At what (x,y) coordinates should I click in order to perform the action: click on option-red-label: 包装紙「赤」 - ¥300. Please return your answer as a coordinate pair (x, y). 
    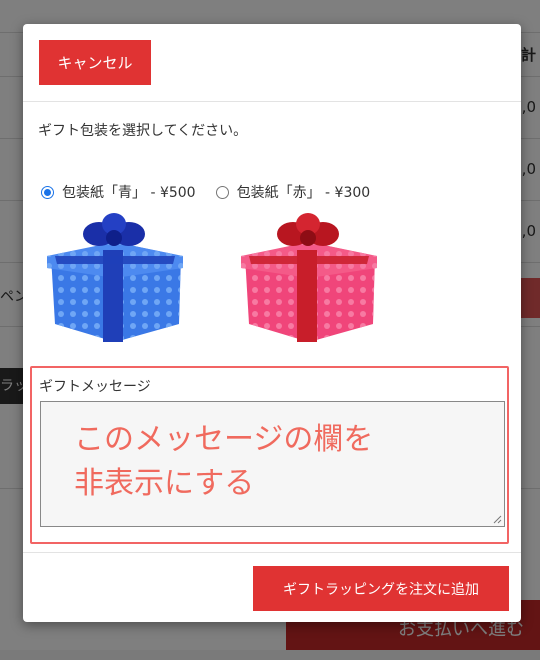
    Looking at the image, I should click on (303, 193).